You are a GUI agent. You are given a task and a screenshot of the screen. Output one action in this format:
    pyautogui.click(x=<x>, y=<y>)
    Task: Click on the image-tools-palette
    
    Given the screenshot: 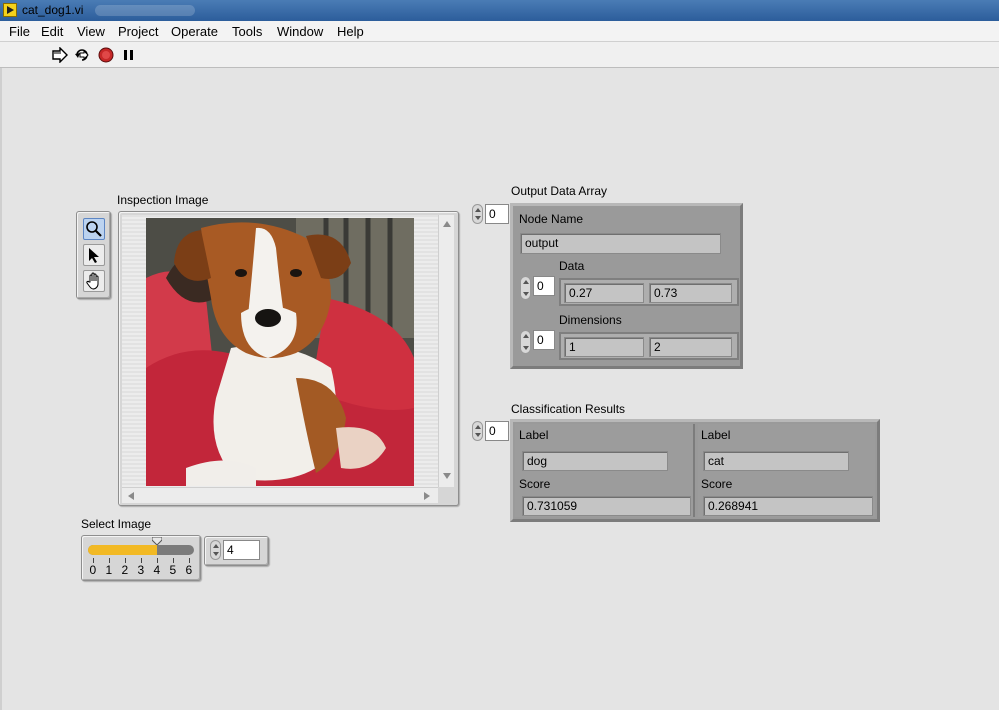 What is the action you would take?
    pyautogui.click(x=93, y=255)
    